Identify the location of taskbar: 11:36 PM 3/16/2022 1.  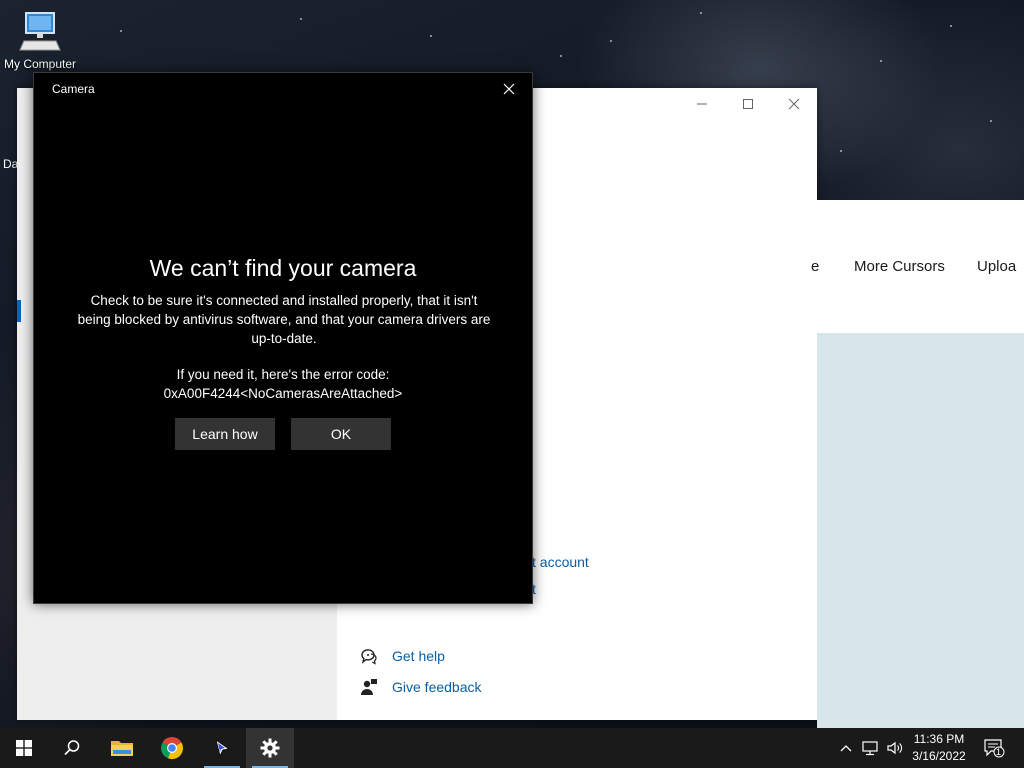
(512, 748).